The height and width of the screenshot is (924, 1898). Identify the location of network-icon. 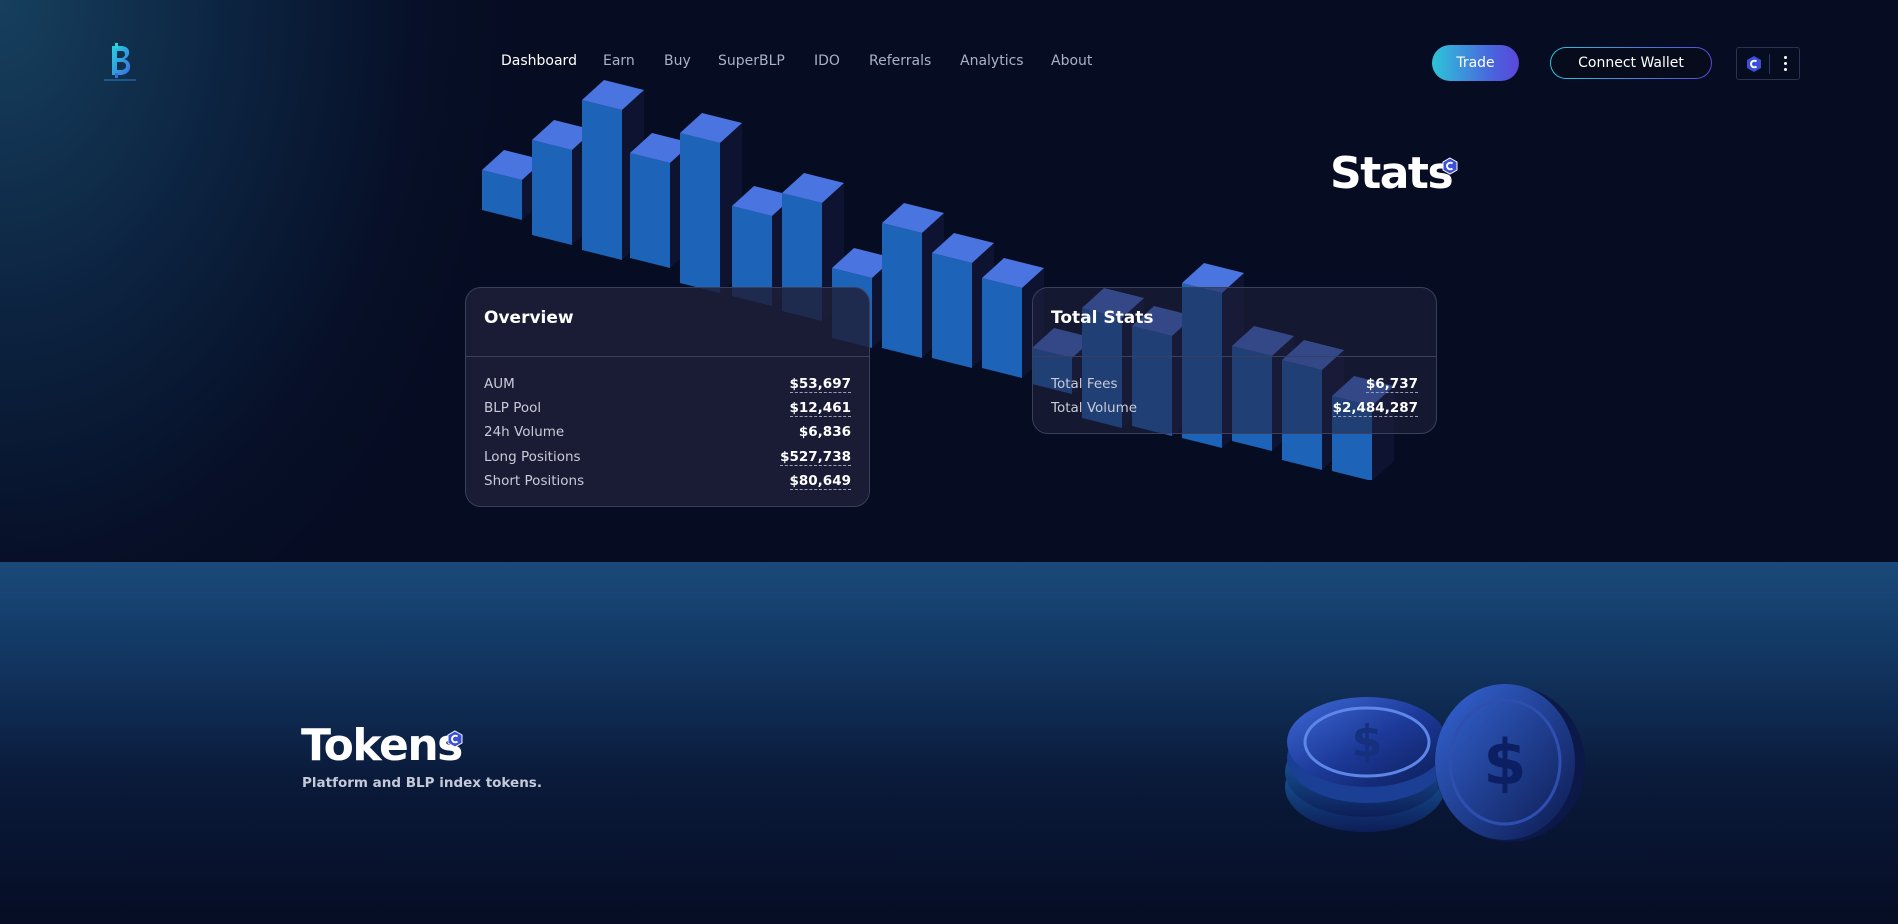
(1754, 64).